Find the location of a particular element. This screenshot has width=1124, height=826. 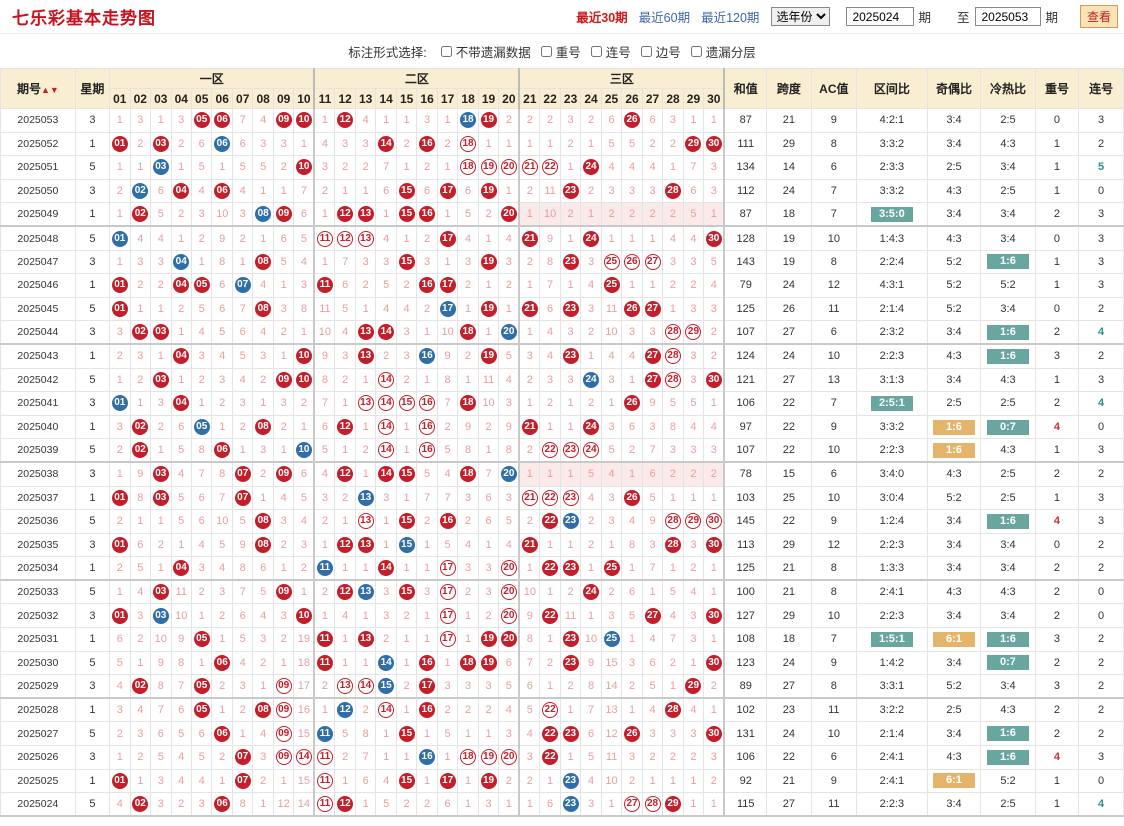

drawn-ball: 16 is located at coordinates (427, 143).